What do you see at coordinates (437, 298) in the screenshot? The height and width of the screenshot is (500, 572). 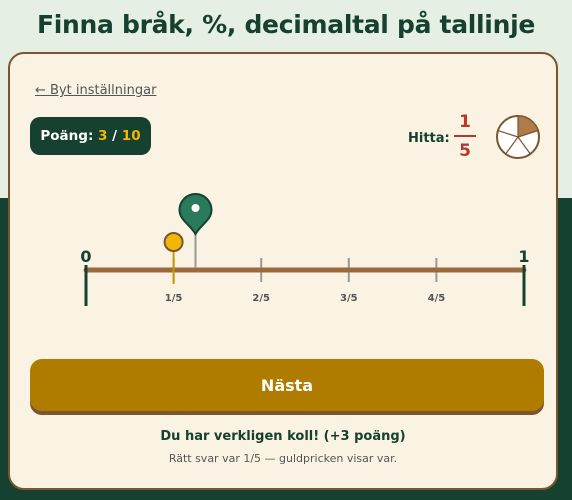 I see `number-line-tick-label: 4/5` at bounding box center [437, 298].